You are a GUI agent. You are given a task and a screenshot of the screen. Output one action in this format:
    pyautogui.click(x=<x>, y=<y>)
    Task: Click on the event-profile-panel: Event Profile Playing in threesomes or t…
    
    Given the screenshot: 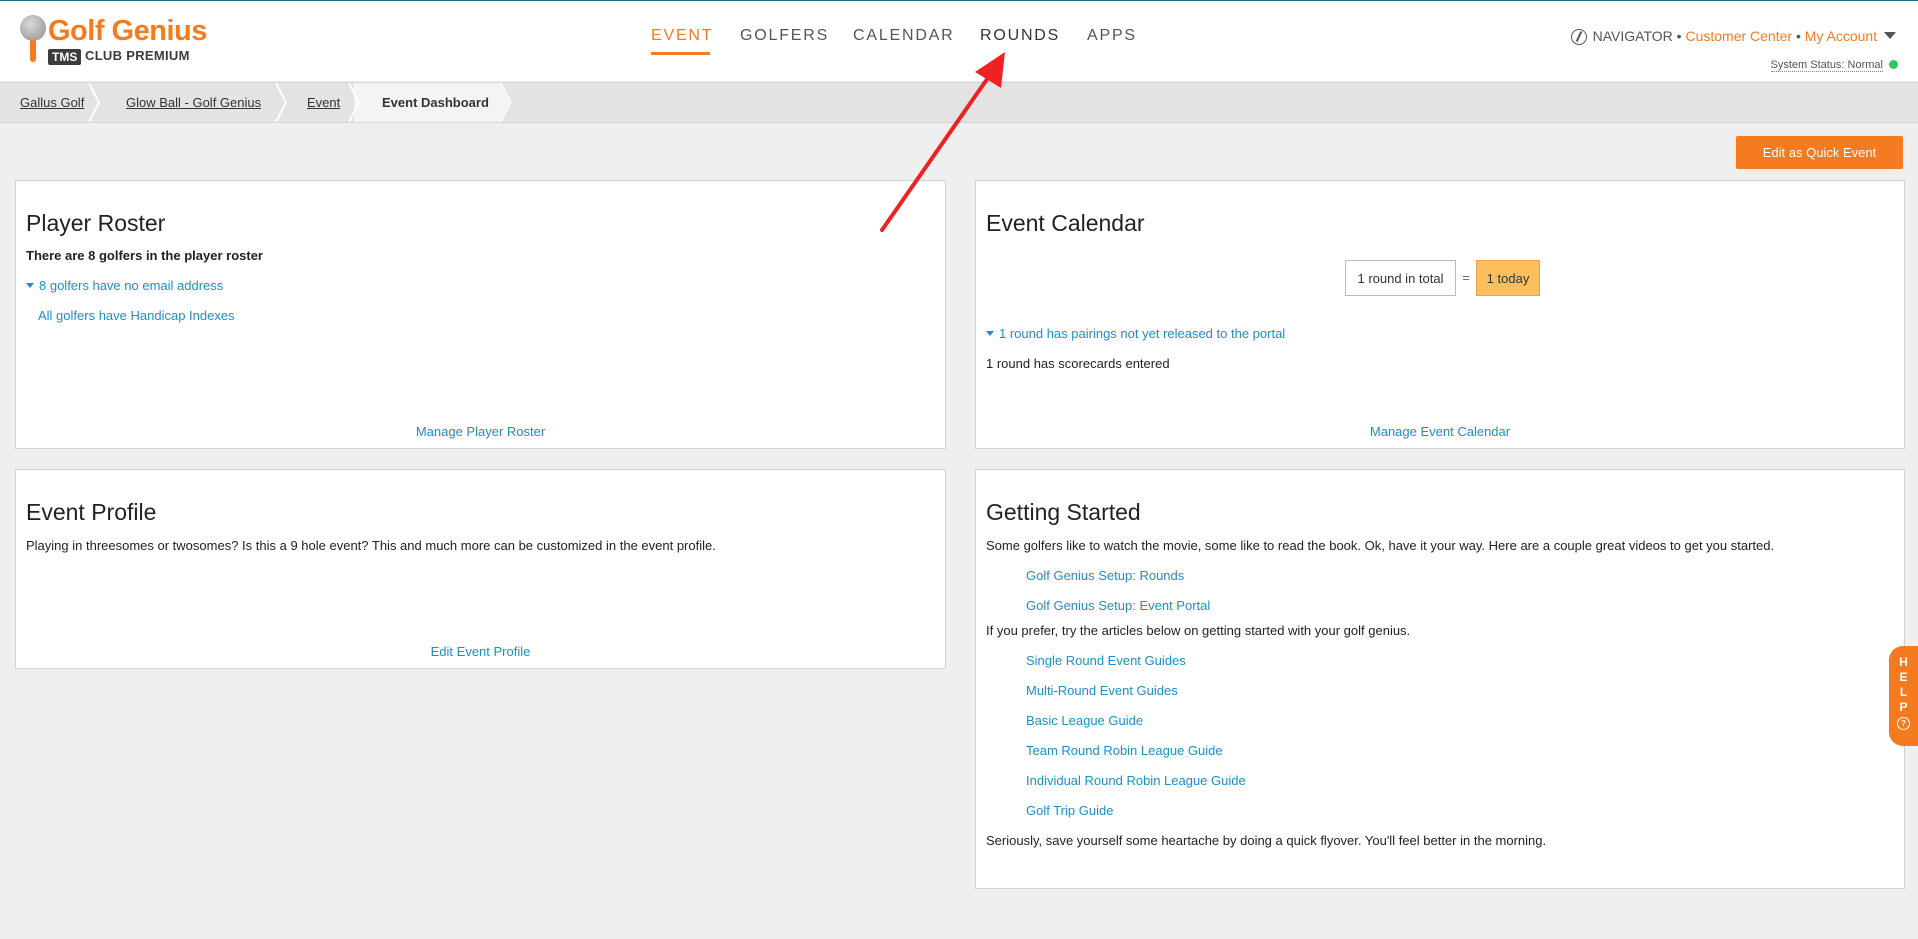 What is the action you would take?
    pyautogui.click(x=480, y=569)
    